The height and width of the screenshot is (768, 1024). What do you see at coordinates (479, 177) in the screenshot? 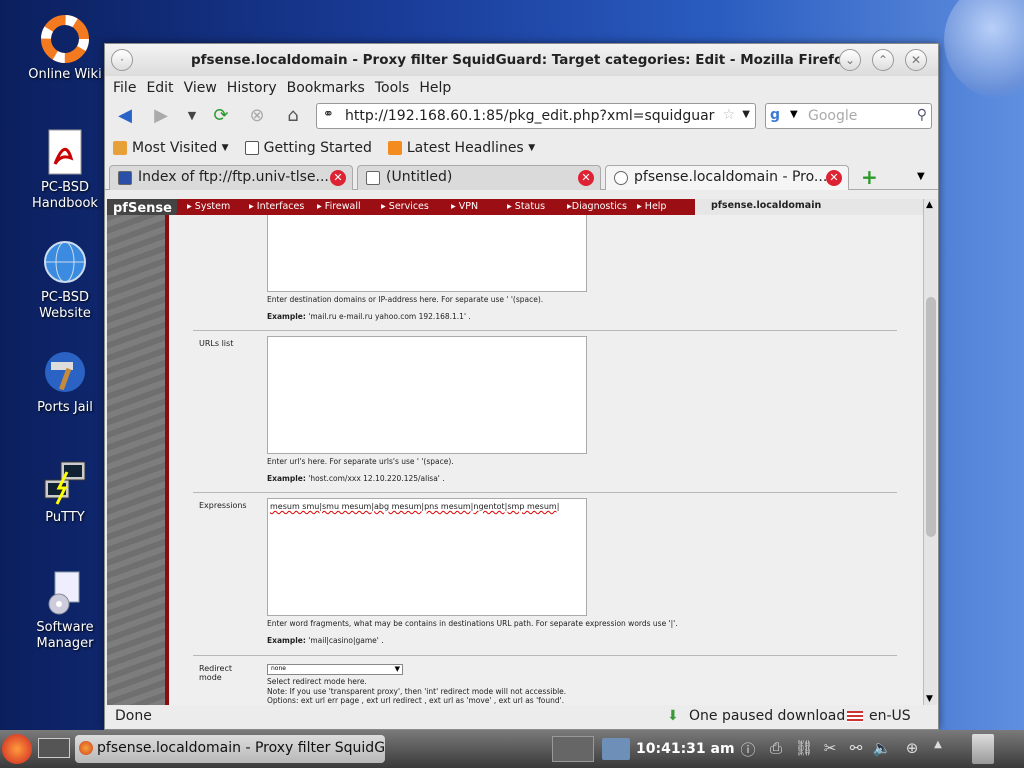
I see `tab-untitled: (Untitled) ✕` at bounding box center [479, 177].